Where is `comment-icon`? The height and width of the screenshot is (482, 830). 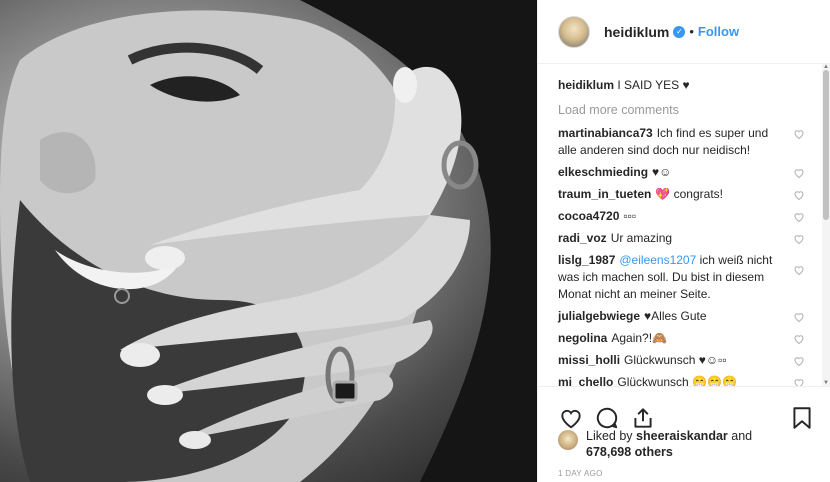
comment-icon is located at coordinates (607, 418).